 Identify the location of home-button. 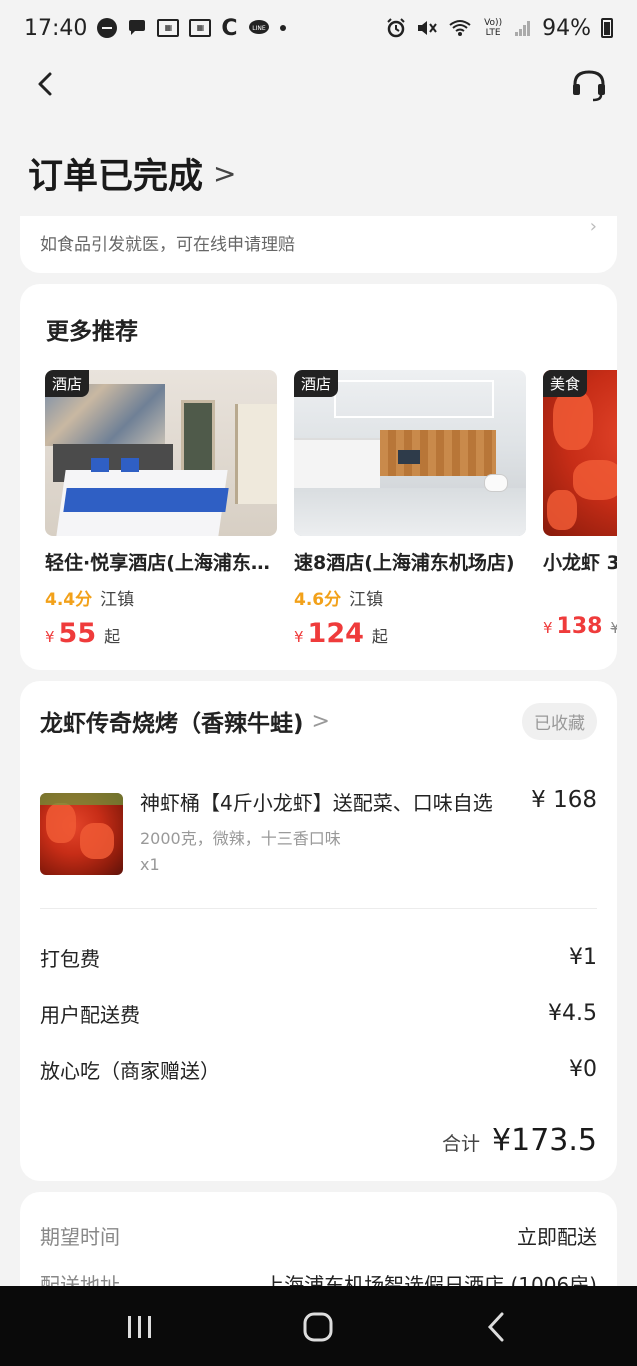
(318, 1327).